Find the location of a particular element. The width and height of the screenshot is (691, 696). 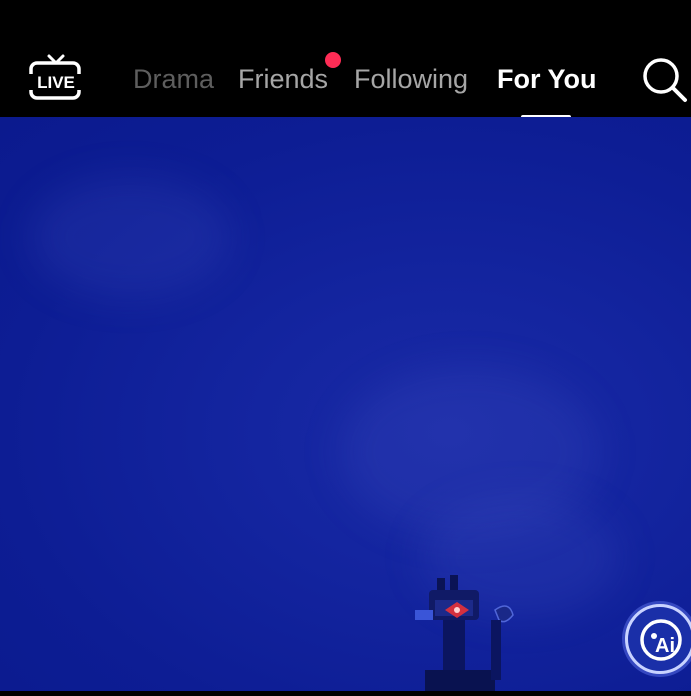

search-button is located at coordinates (664, 79).